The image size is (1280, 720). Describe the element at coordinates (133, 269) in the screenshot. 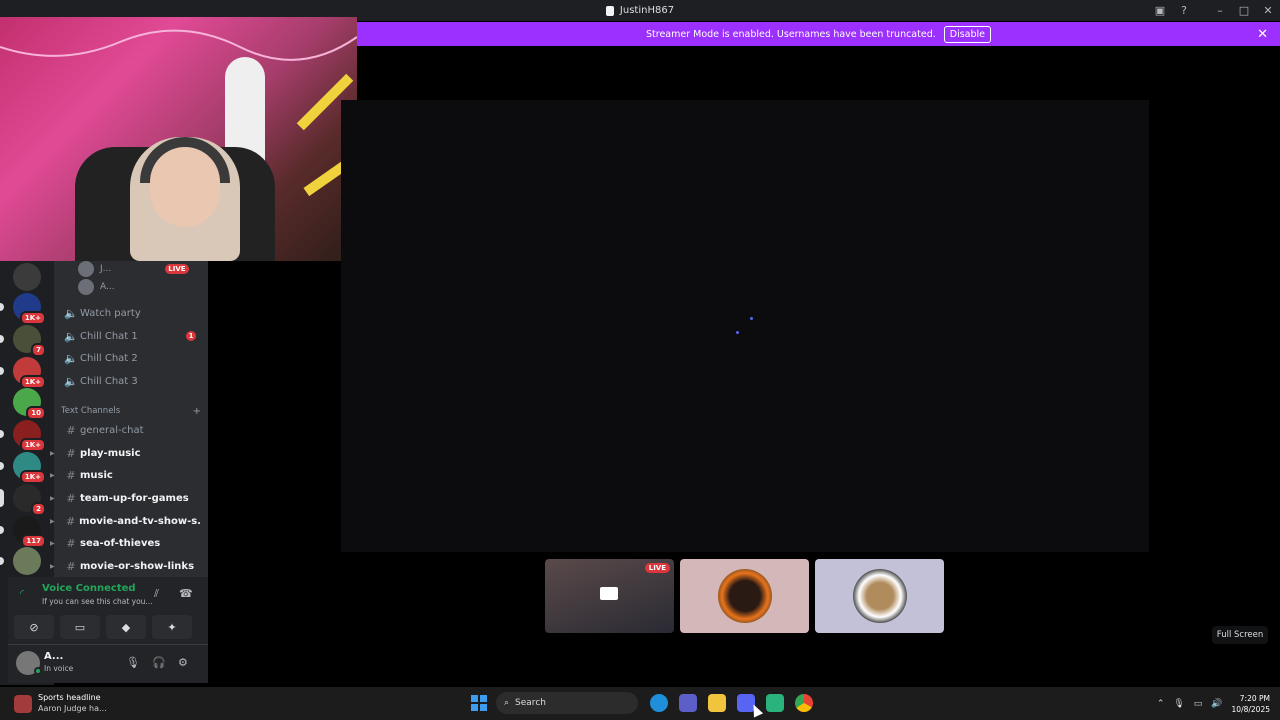

I see `voice-user: J... LIVE` at that location.